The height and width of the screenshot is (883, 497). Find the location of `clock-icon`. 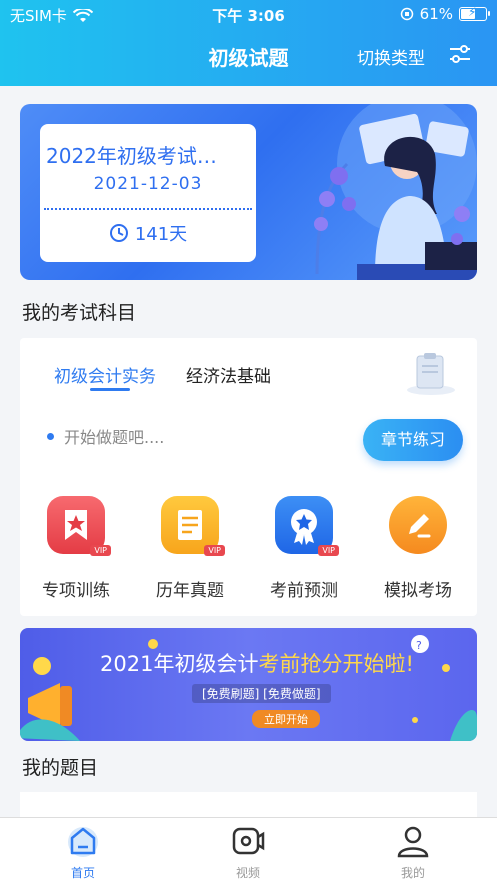

clock-icon is located at coordinates (118, 233).